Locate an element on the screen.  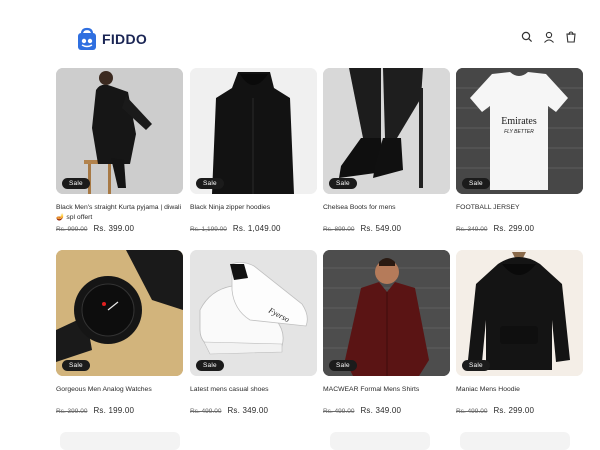
boots-image is located at coordinates (386, 131).